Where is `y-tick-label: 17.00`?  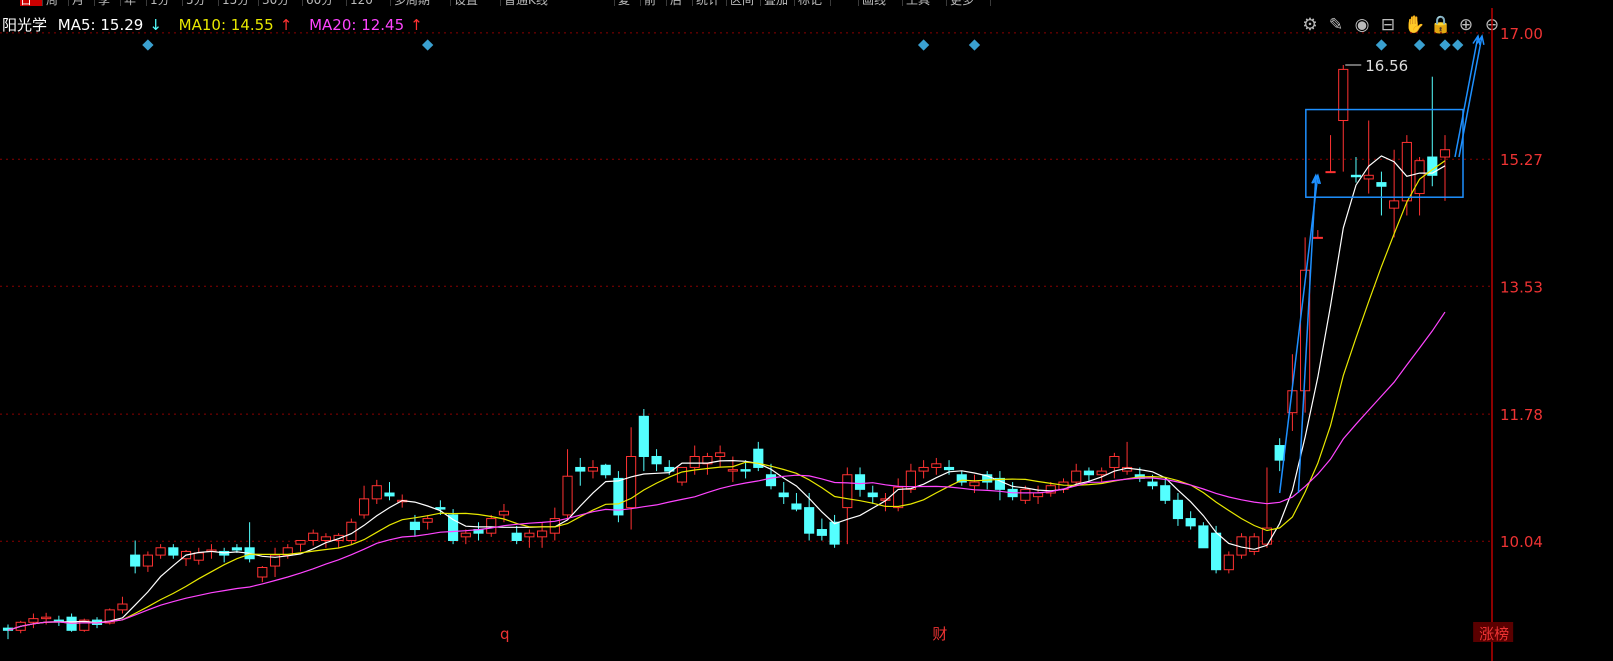 y-tick-label: 17.00 is located at coordinates (1521, 34).